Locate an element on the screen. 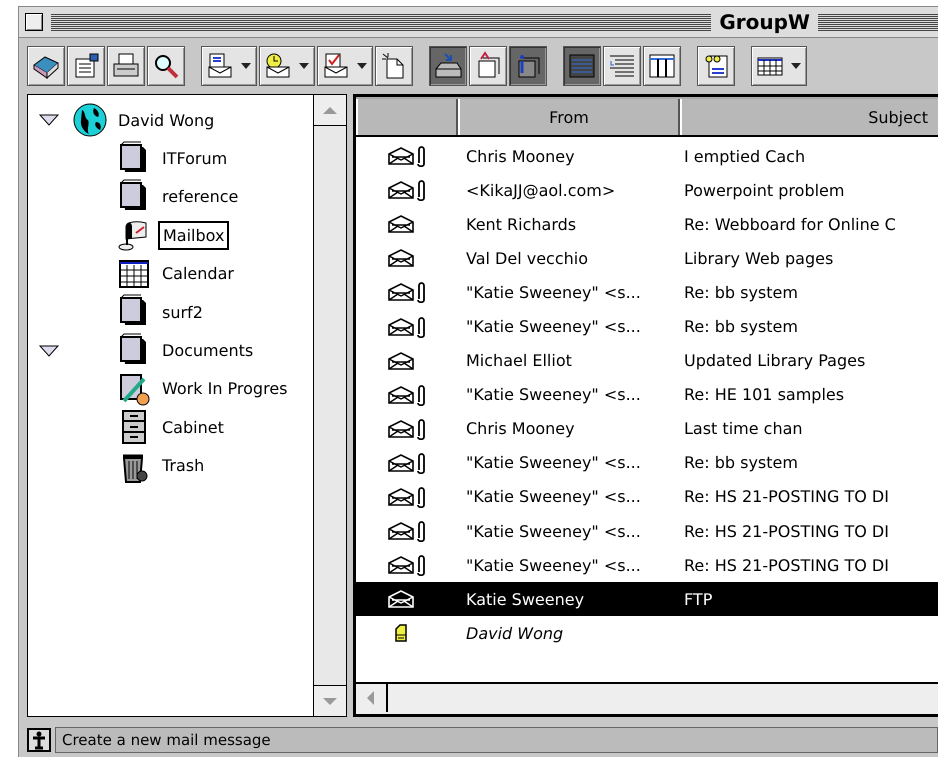  sender: Michael Elliot is located at coordinates (519, 360).